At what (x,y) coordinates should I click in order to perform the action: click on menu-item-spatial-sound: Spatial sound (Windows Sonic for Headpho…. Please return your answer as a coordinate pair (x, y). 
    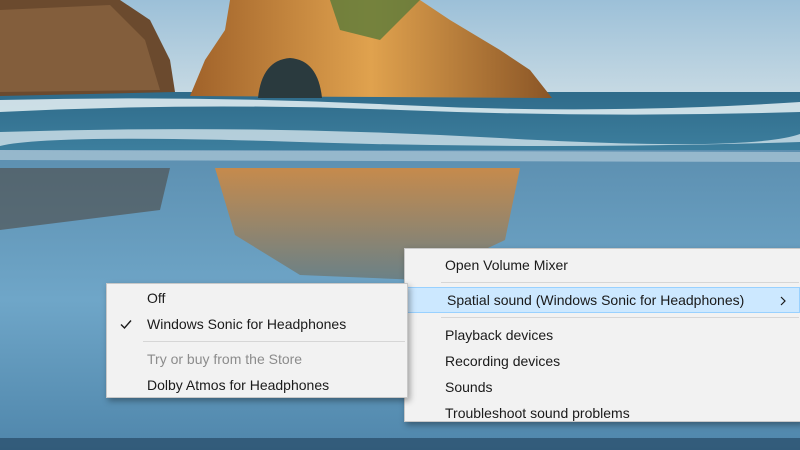
    Looking at the image, I should click on (603, 300).